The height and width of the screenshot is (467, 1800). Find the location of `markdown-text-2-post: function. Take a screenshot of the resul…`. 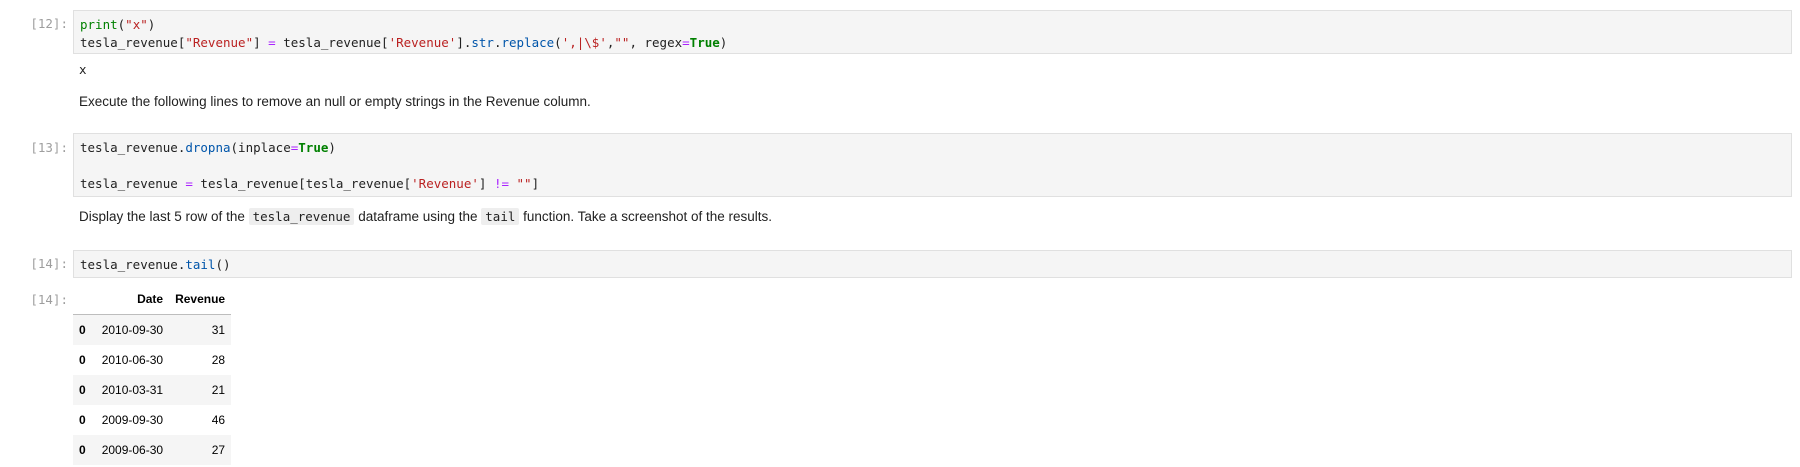

markdown-text-2-post: function. Take a screenshot of the resul… is located at coordinates (646, 216).